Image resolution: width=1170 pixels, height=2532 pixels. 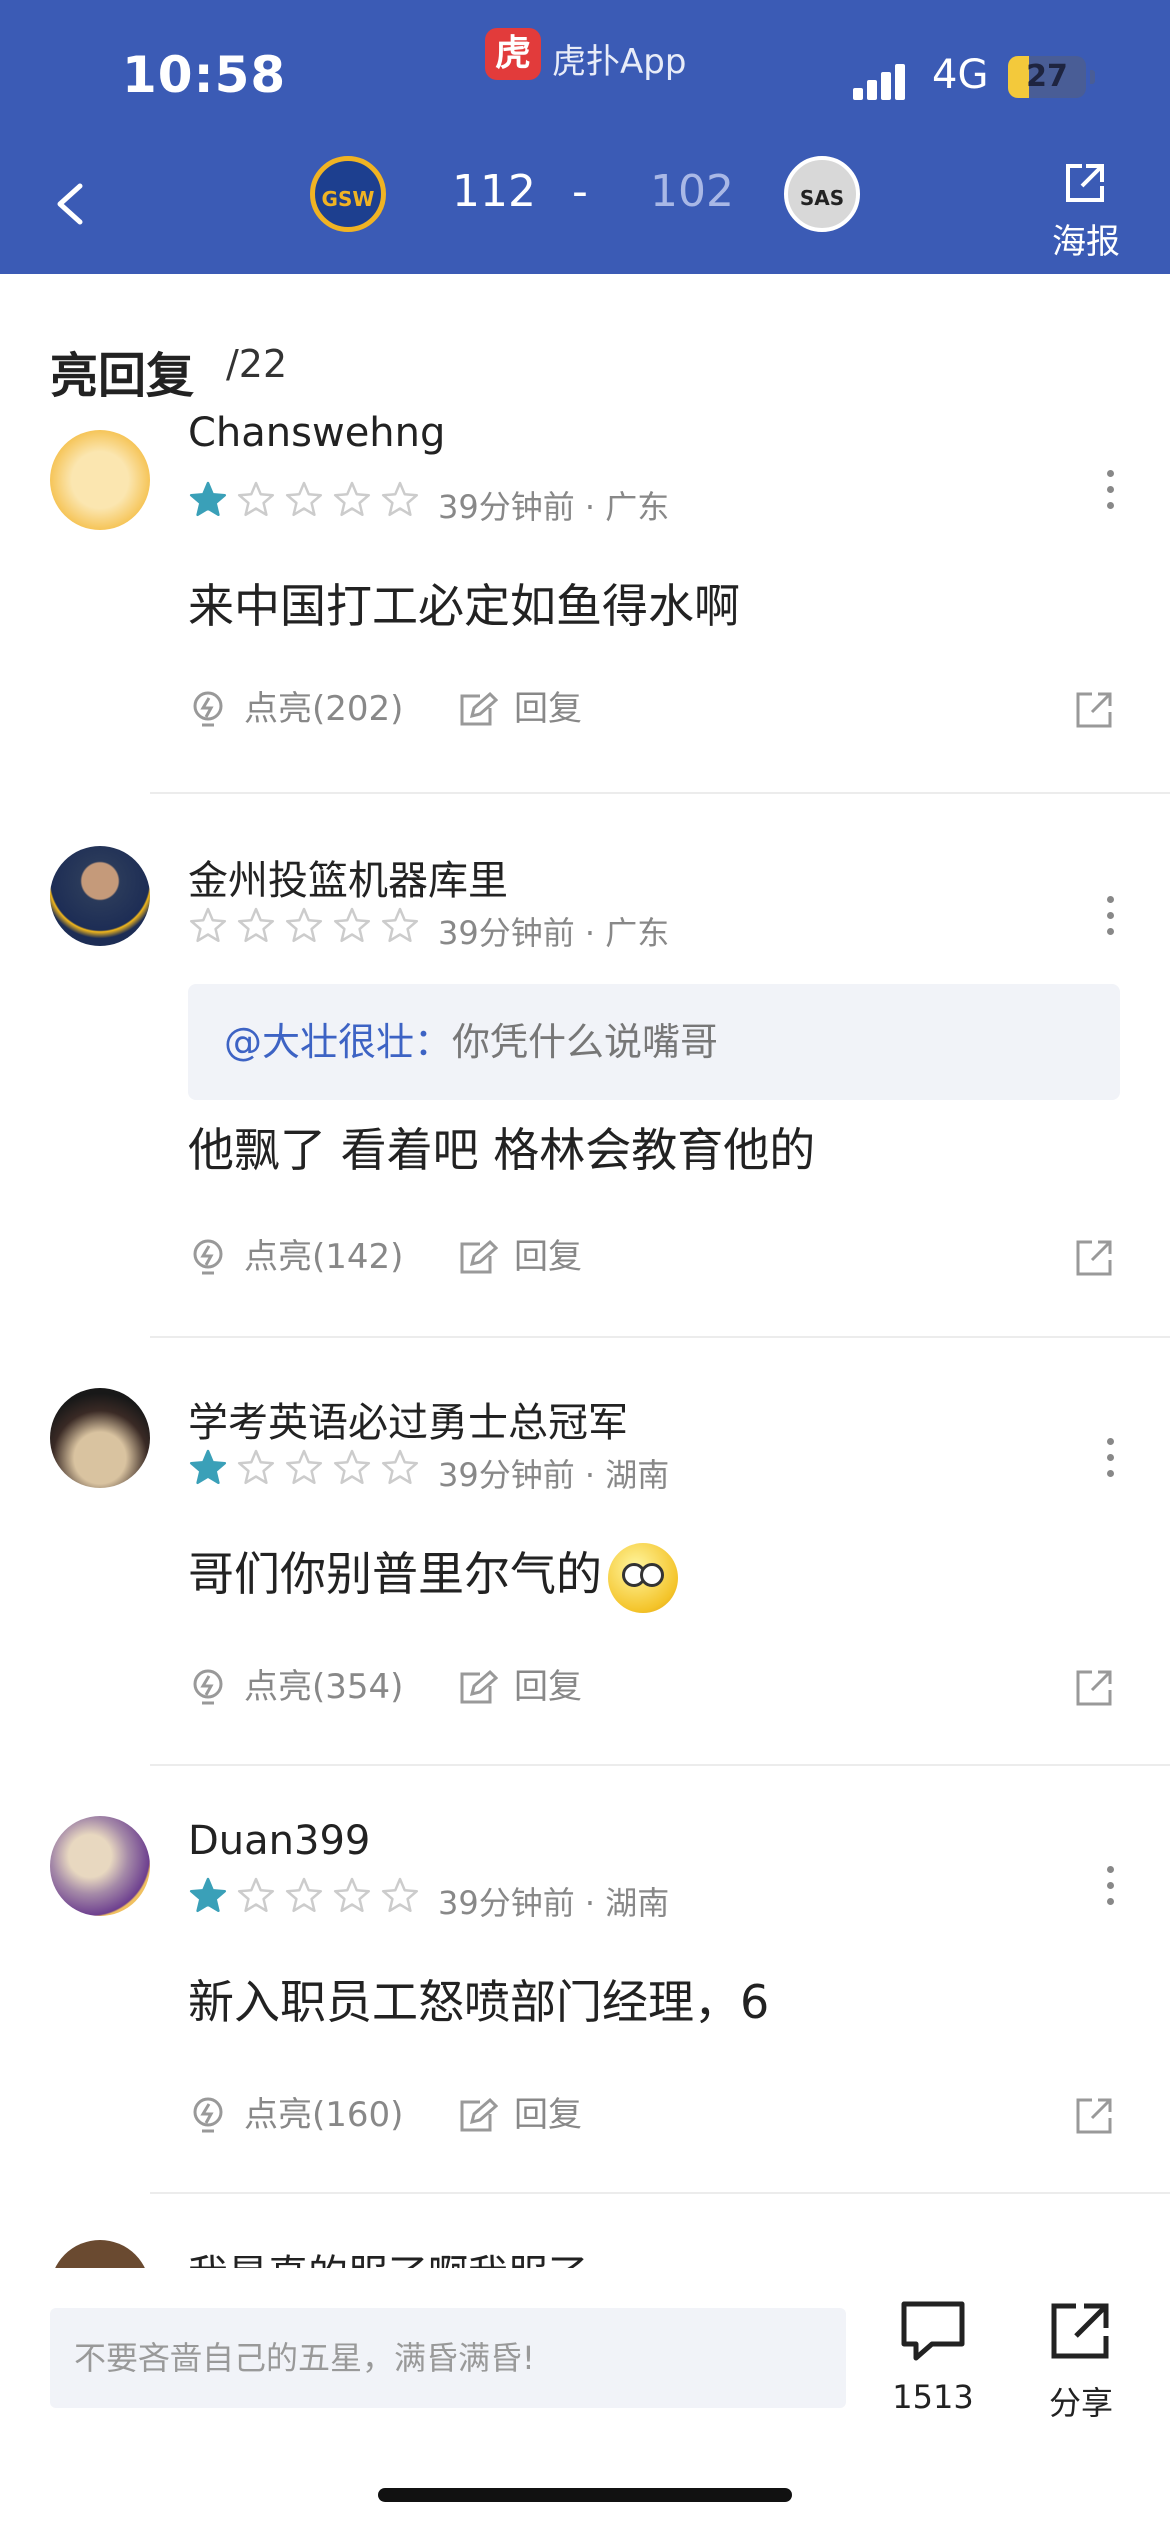 What do you see at coordinates (822, 194) in the screenshot?
I see `sas-team-logo: SAS` at bounding box center [822, 194].